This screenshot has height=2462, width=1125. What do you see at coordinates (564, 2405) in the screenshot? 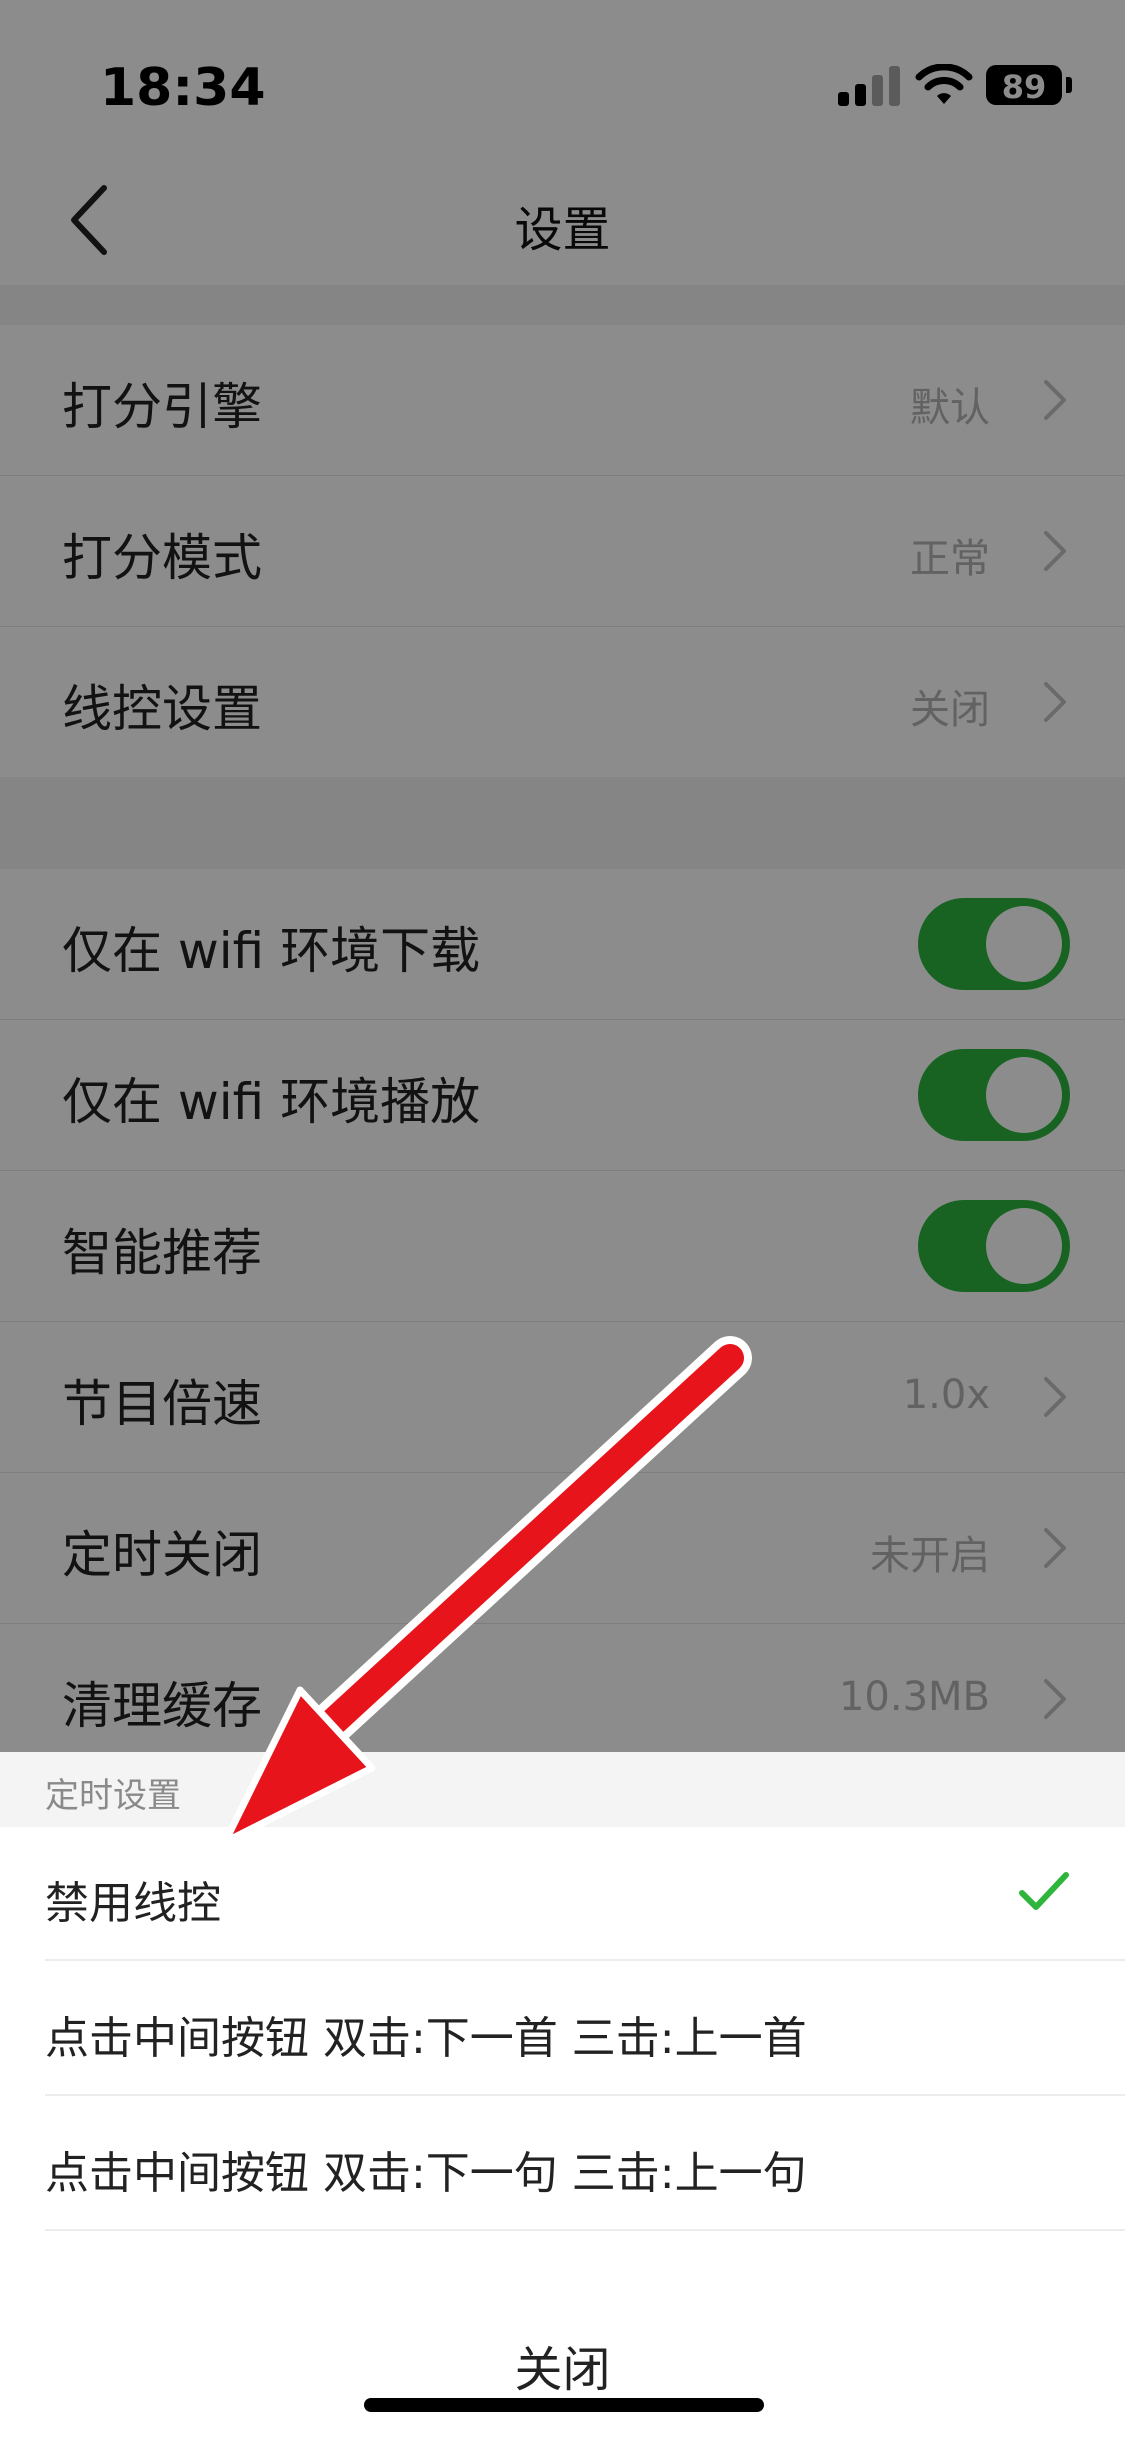
I see `home-indicator` at bounding box center [564, 2405].